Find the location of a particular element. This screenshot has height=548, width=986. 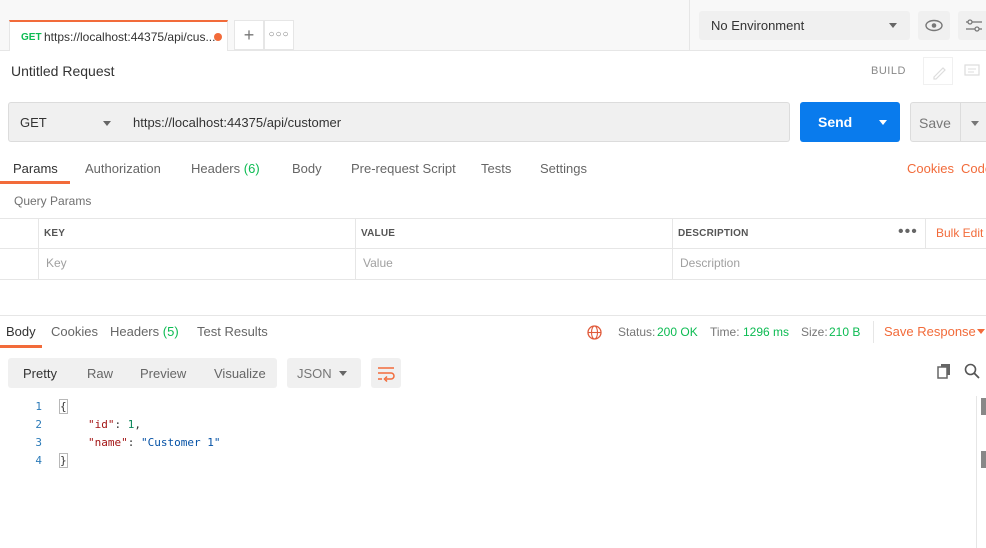

tab-headers-count: (6) is located at coordinates (251, 168).